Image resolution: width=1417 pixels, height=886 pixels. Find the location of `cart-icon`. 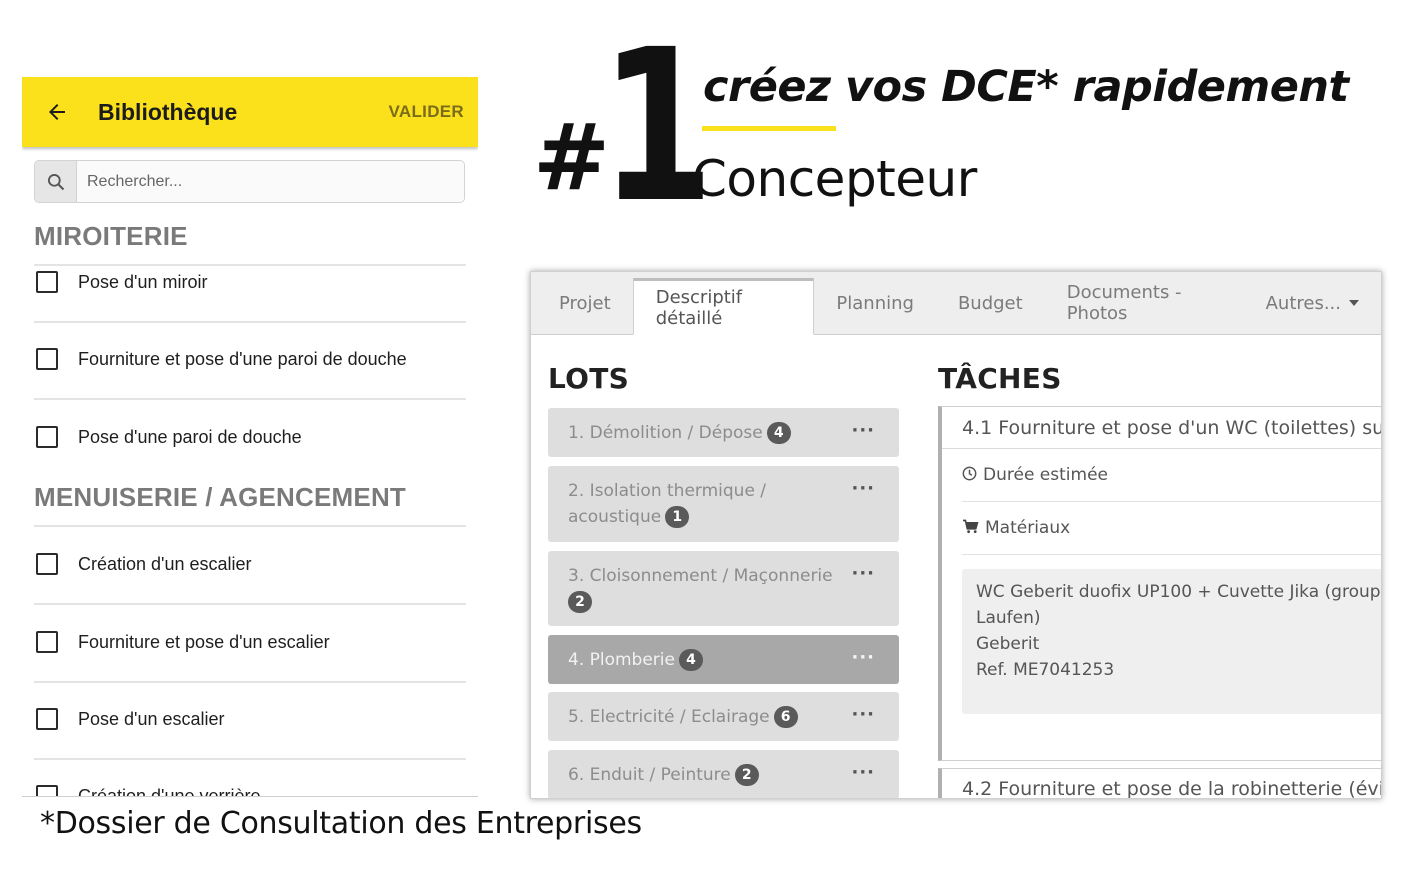

cart-icon is located at coordinates (970, 528).